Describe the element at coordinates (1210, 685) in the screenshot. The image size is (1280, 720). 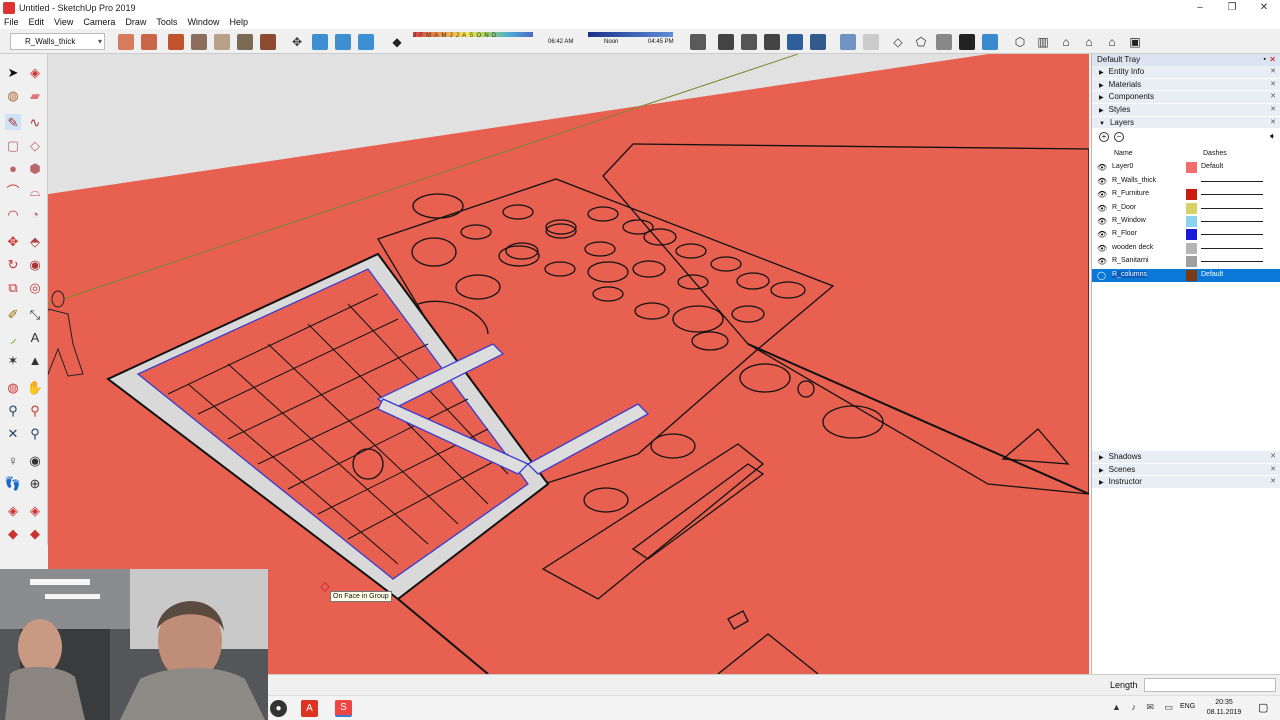
I see `length-input` at that location.